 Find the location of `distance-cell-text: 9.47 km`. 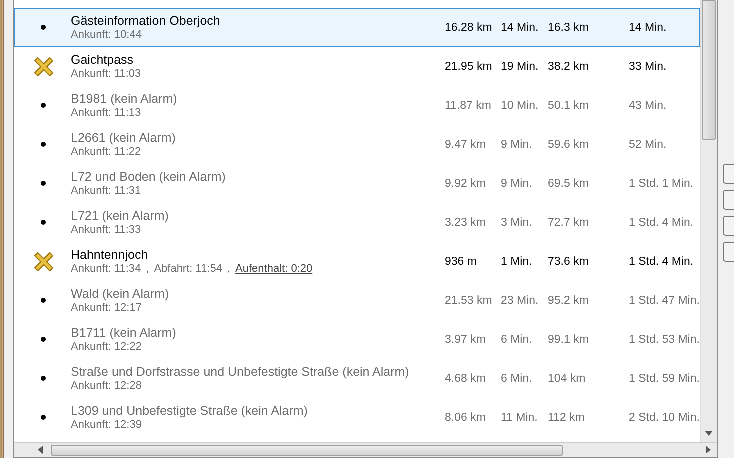

distance-cell-text: 9.47 km is located at coordinates (466, 144).